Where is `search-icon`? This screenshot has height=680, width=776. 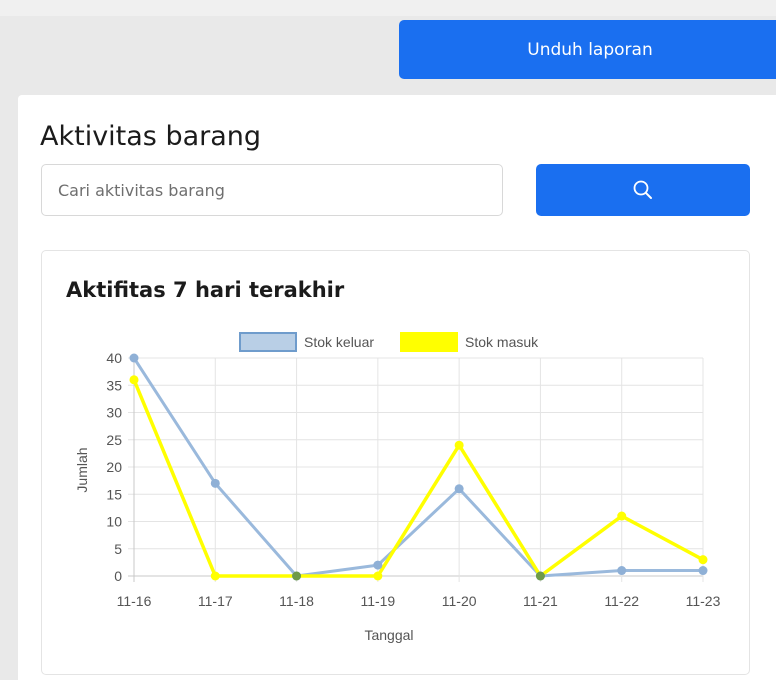
search-icon is located at coordinates (642, 189).